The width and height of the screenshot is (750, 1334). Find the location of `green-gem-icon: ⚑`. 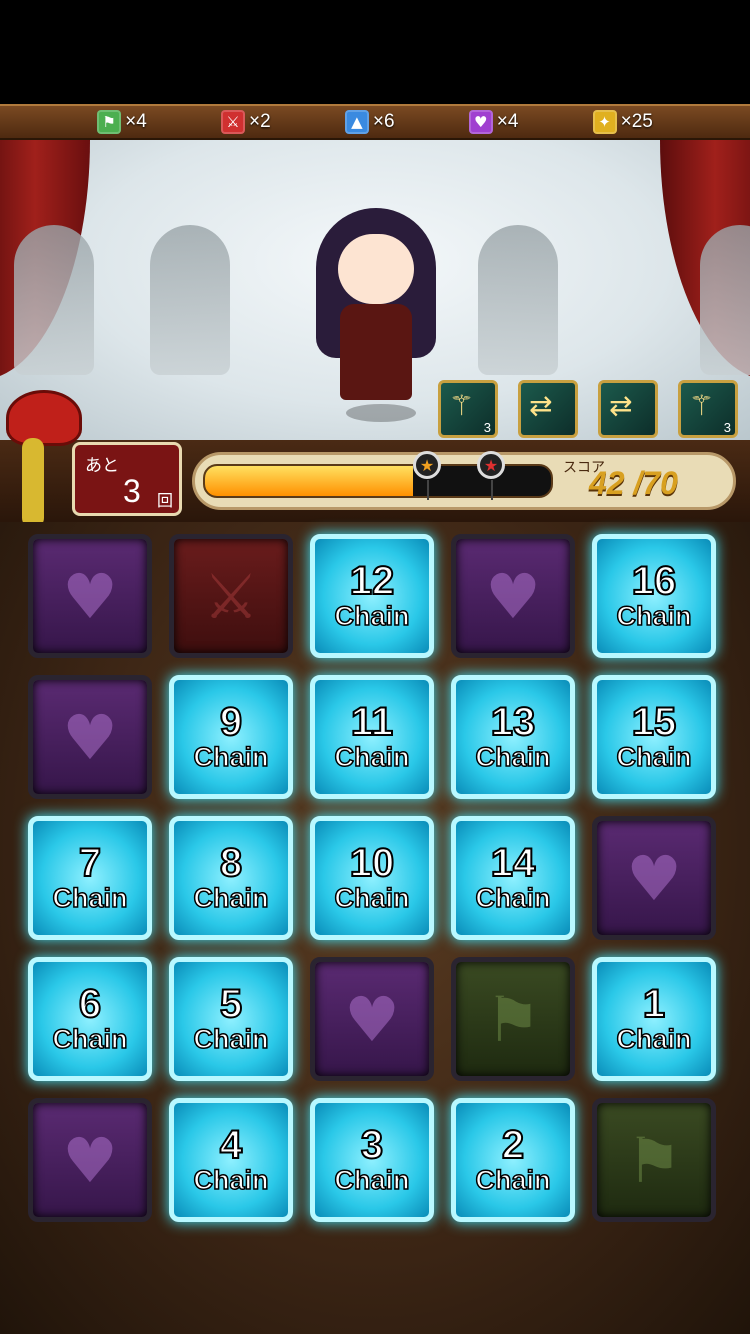

green-gem-icon: ⚑ is located at coordinates (109, 122).